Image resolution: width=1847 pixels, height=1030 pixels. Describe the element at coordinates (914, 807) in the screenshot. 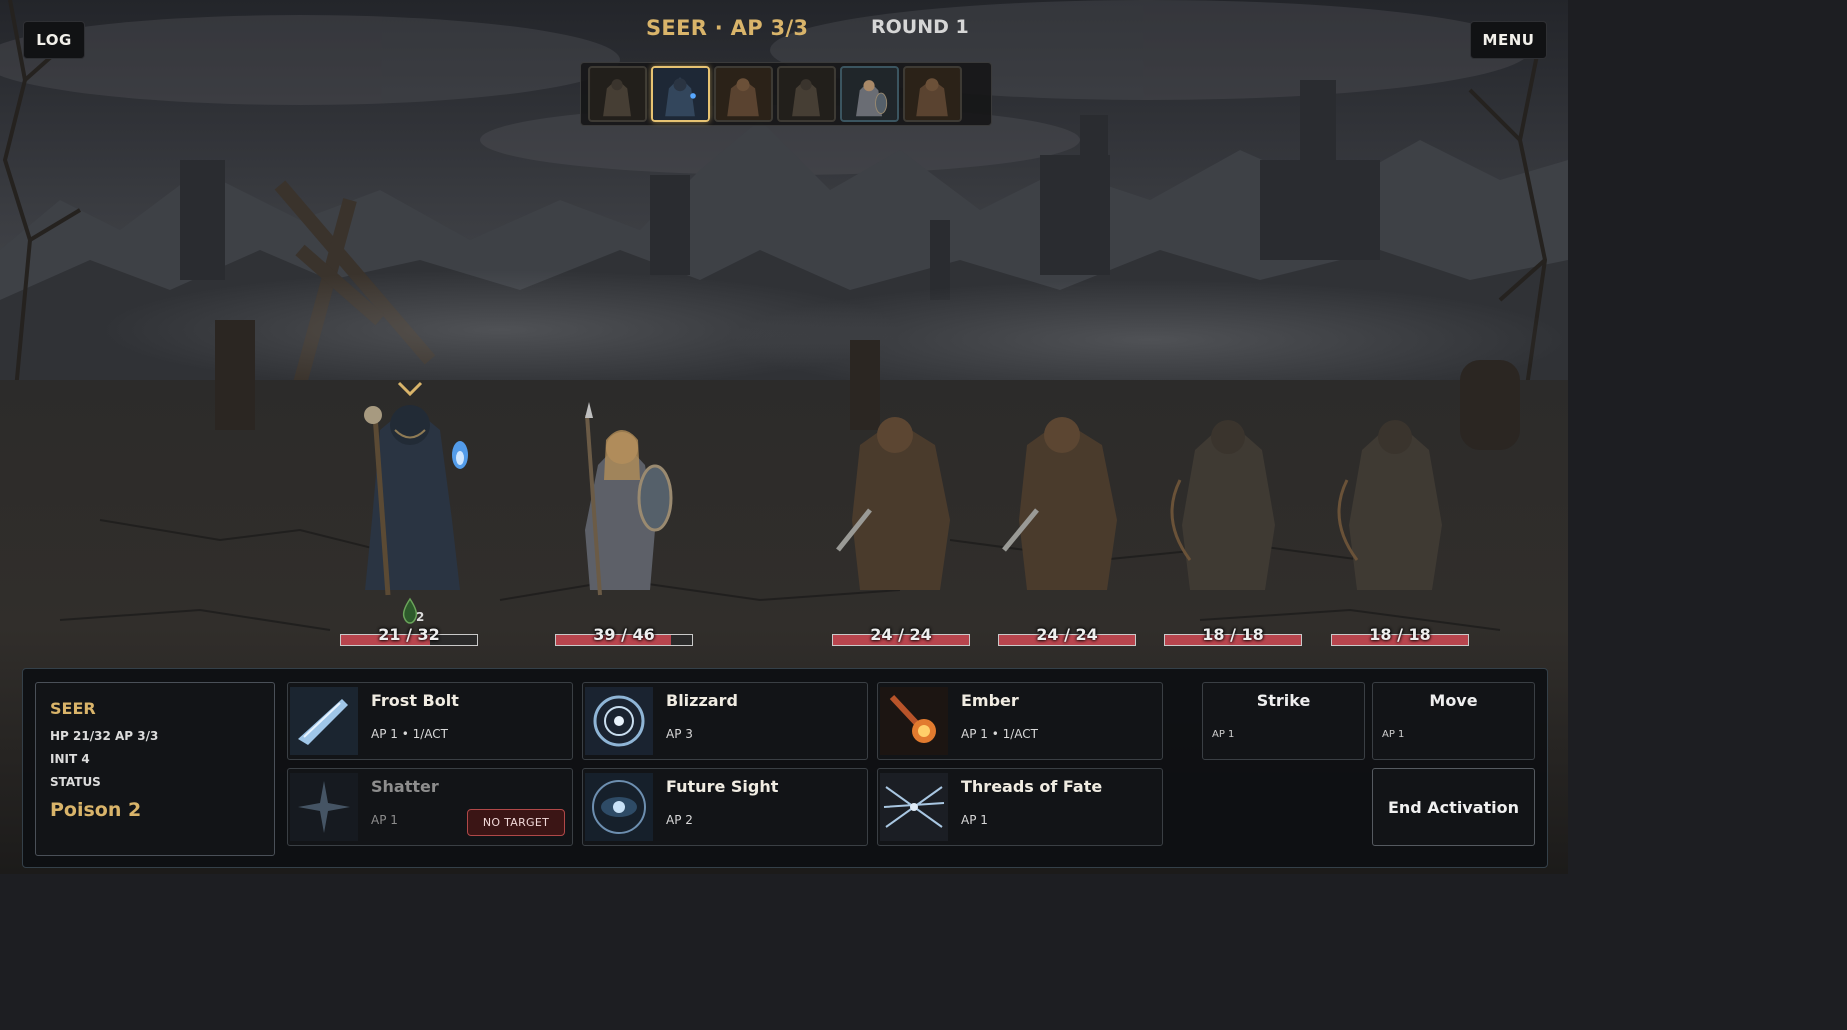

I see `threads-of-fate-icon` at that location.